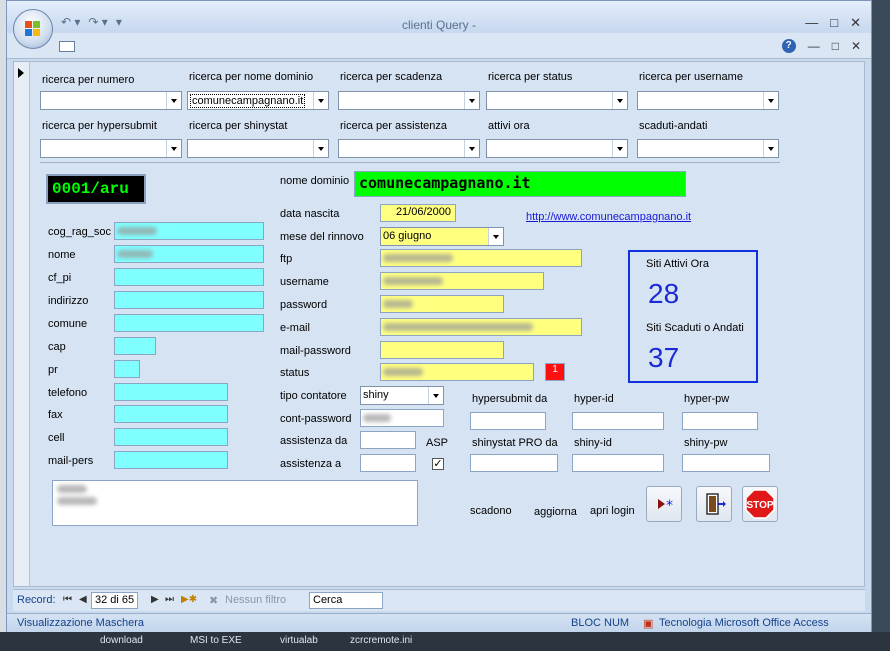  Describe the element at coordinates (189, 277) in the screenshot. I see `cf-field` at that location.